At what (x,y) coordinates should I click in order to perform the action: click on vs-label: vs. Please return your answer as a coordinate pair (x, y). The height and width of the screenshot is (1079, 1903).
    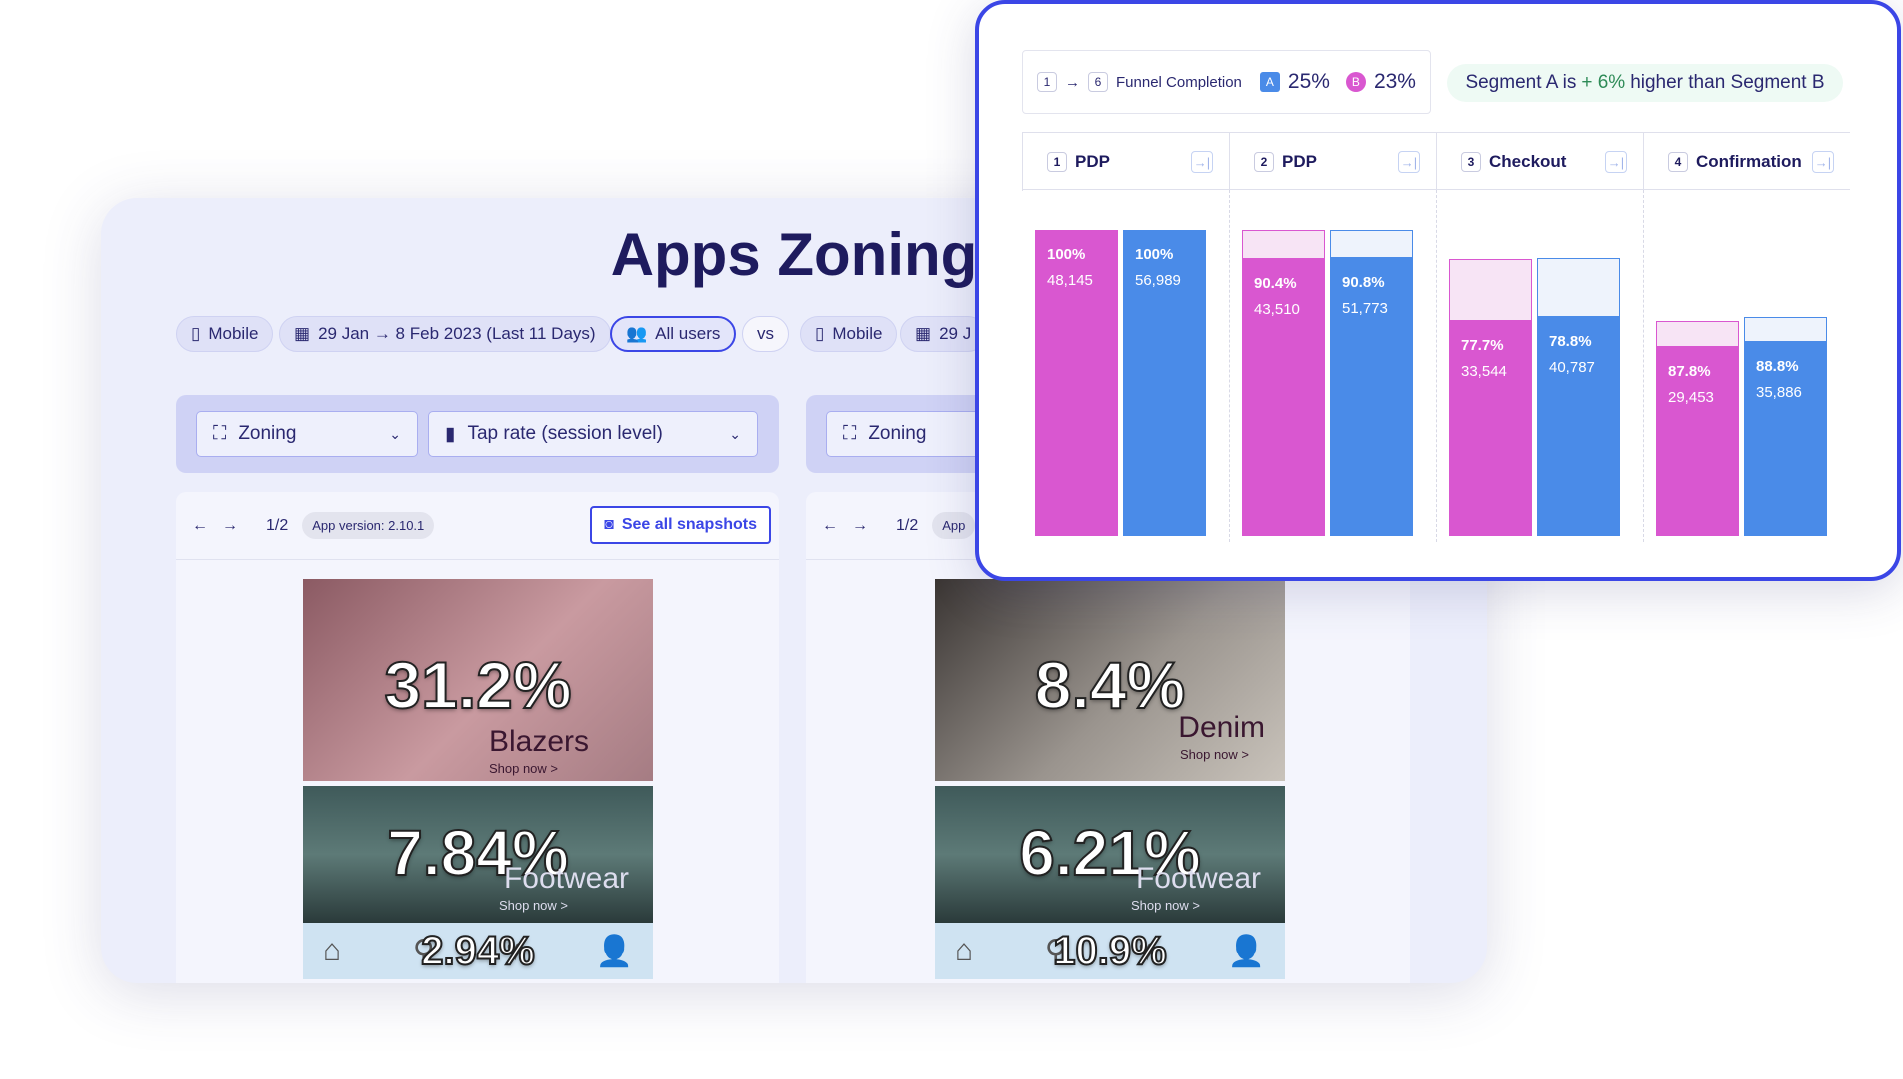
    Looking at the image, I should click on (765, 334).